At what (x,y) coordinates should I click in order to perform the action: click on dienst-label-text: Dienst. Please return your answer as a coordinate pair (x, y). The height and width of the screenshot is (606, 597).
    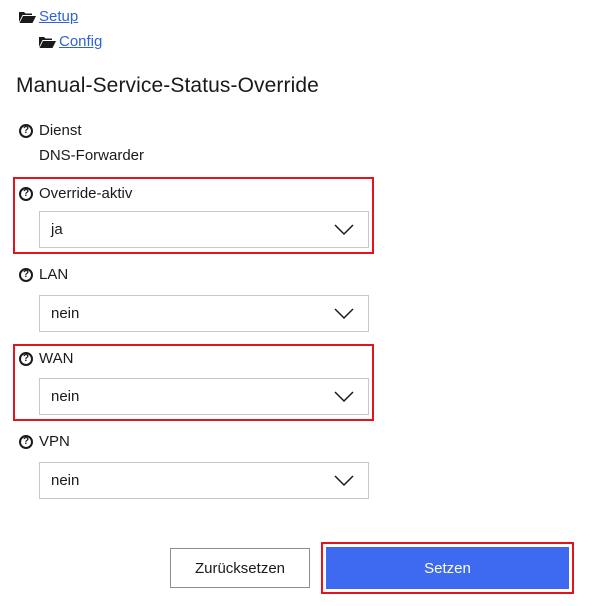
    Looking at the image, I should click on (60, 130).